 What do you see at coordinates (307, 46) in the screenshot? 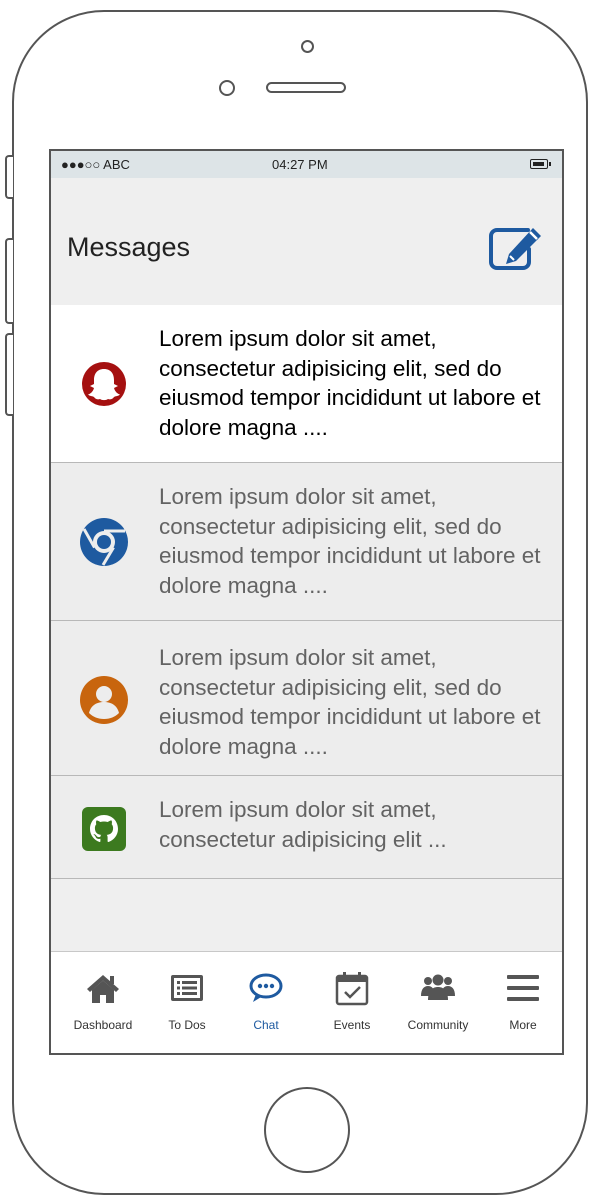
I see `front-camera` at bounding box center [307, 46].